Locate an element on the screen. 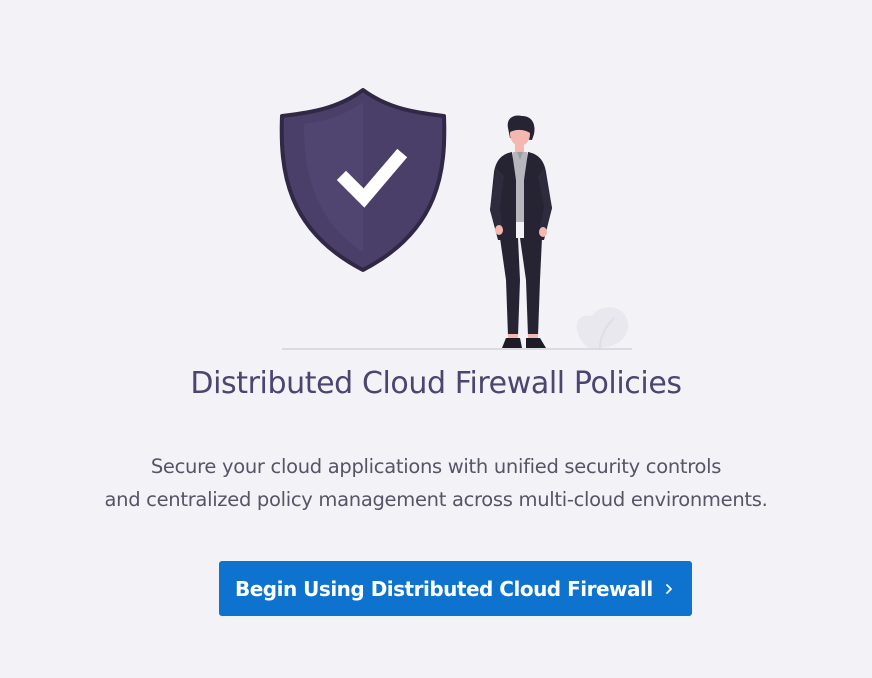 The width and height of the screenshot is (872, 678). cta-label: Begin Using Distributed Cloud Firewall is located at coordinates (444, 588).